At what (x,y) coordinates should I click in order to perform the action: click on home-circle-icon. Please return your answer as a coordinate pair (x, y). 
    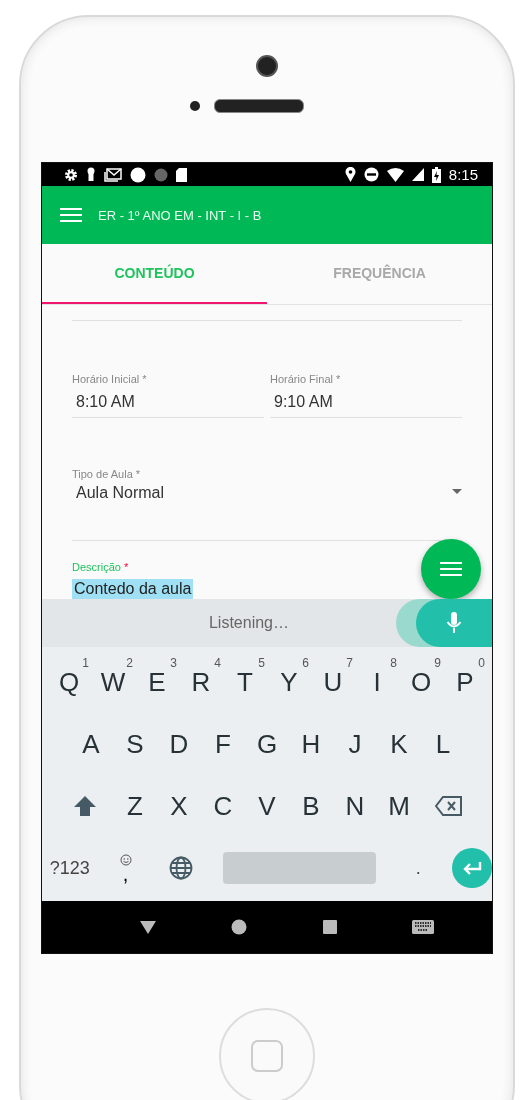
    Looking at the image, I should click on (239, 927).